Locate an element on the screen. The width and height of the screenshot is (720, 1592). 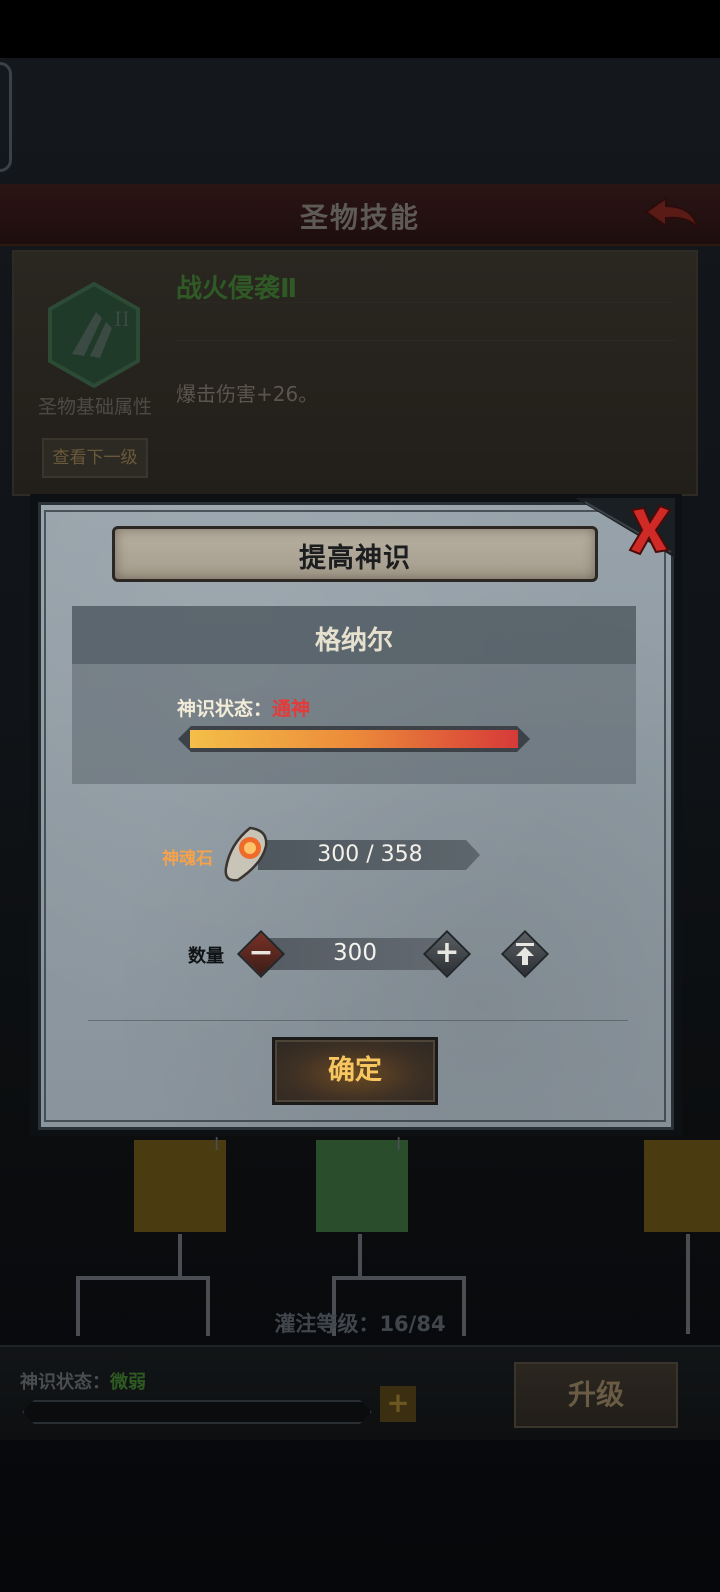
skill-description: 爆击伤害+26。 is located at coordinates (247, 394).